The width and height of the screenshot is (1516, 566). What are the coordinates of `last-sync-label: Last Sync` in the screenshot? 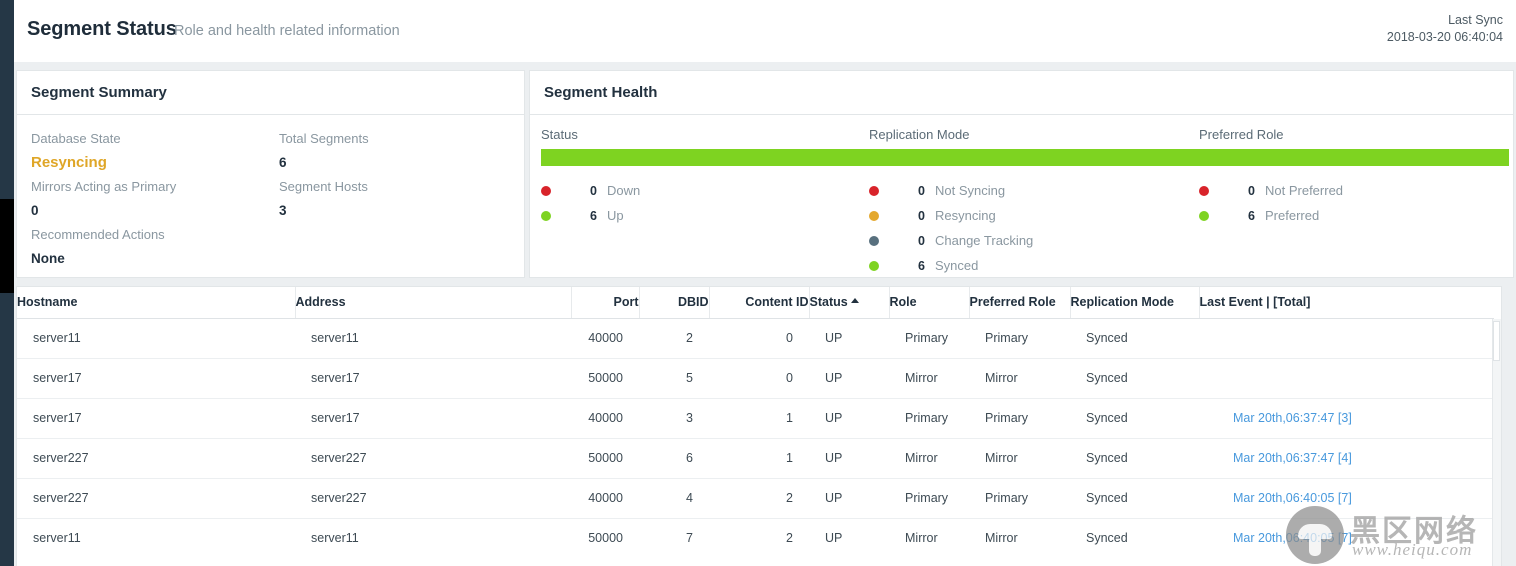 It's located at (1475, 20).